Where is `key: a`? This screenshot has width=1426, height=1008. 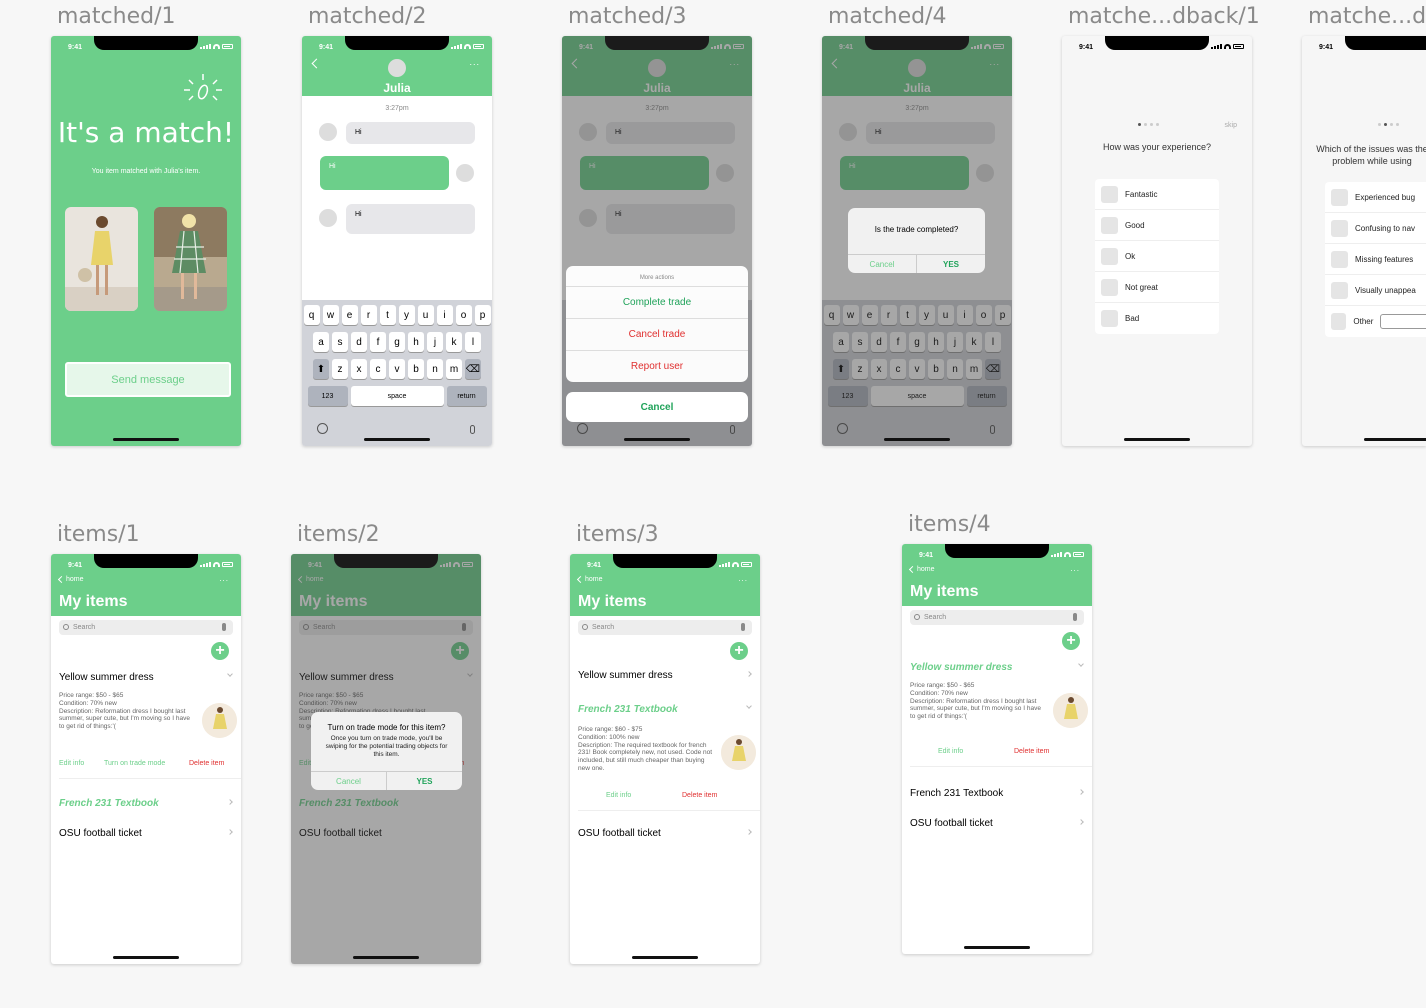 key: a is located at coordinates (321, 342).